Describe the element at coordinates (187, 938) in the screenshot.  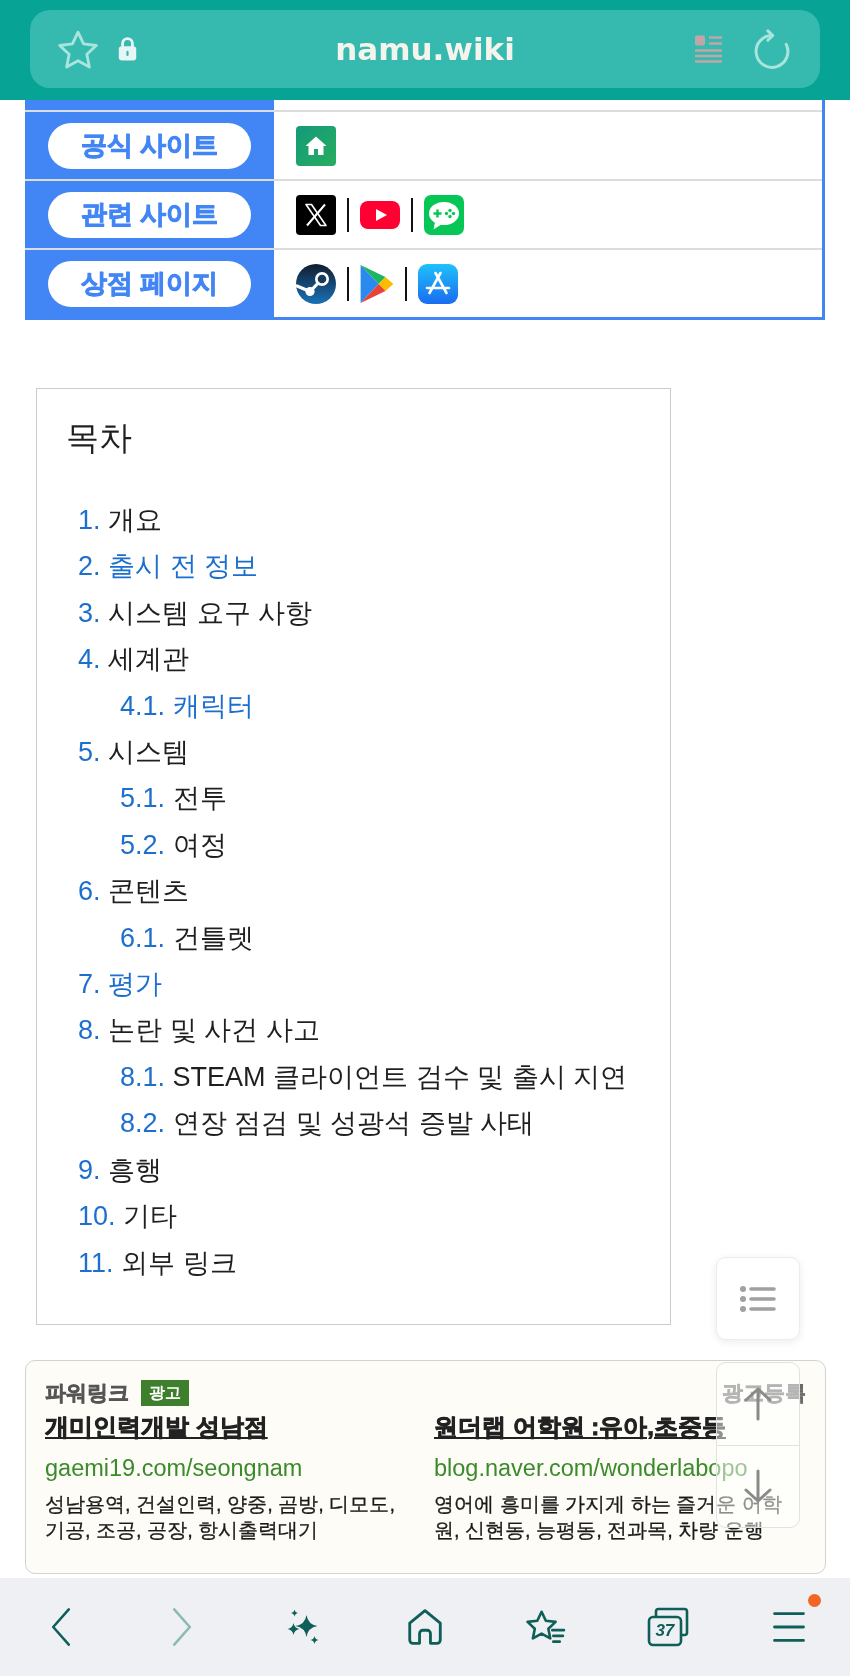
I see `toc-link: 6.1. 건틀렛` at that location.